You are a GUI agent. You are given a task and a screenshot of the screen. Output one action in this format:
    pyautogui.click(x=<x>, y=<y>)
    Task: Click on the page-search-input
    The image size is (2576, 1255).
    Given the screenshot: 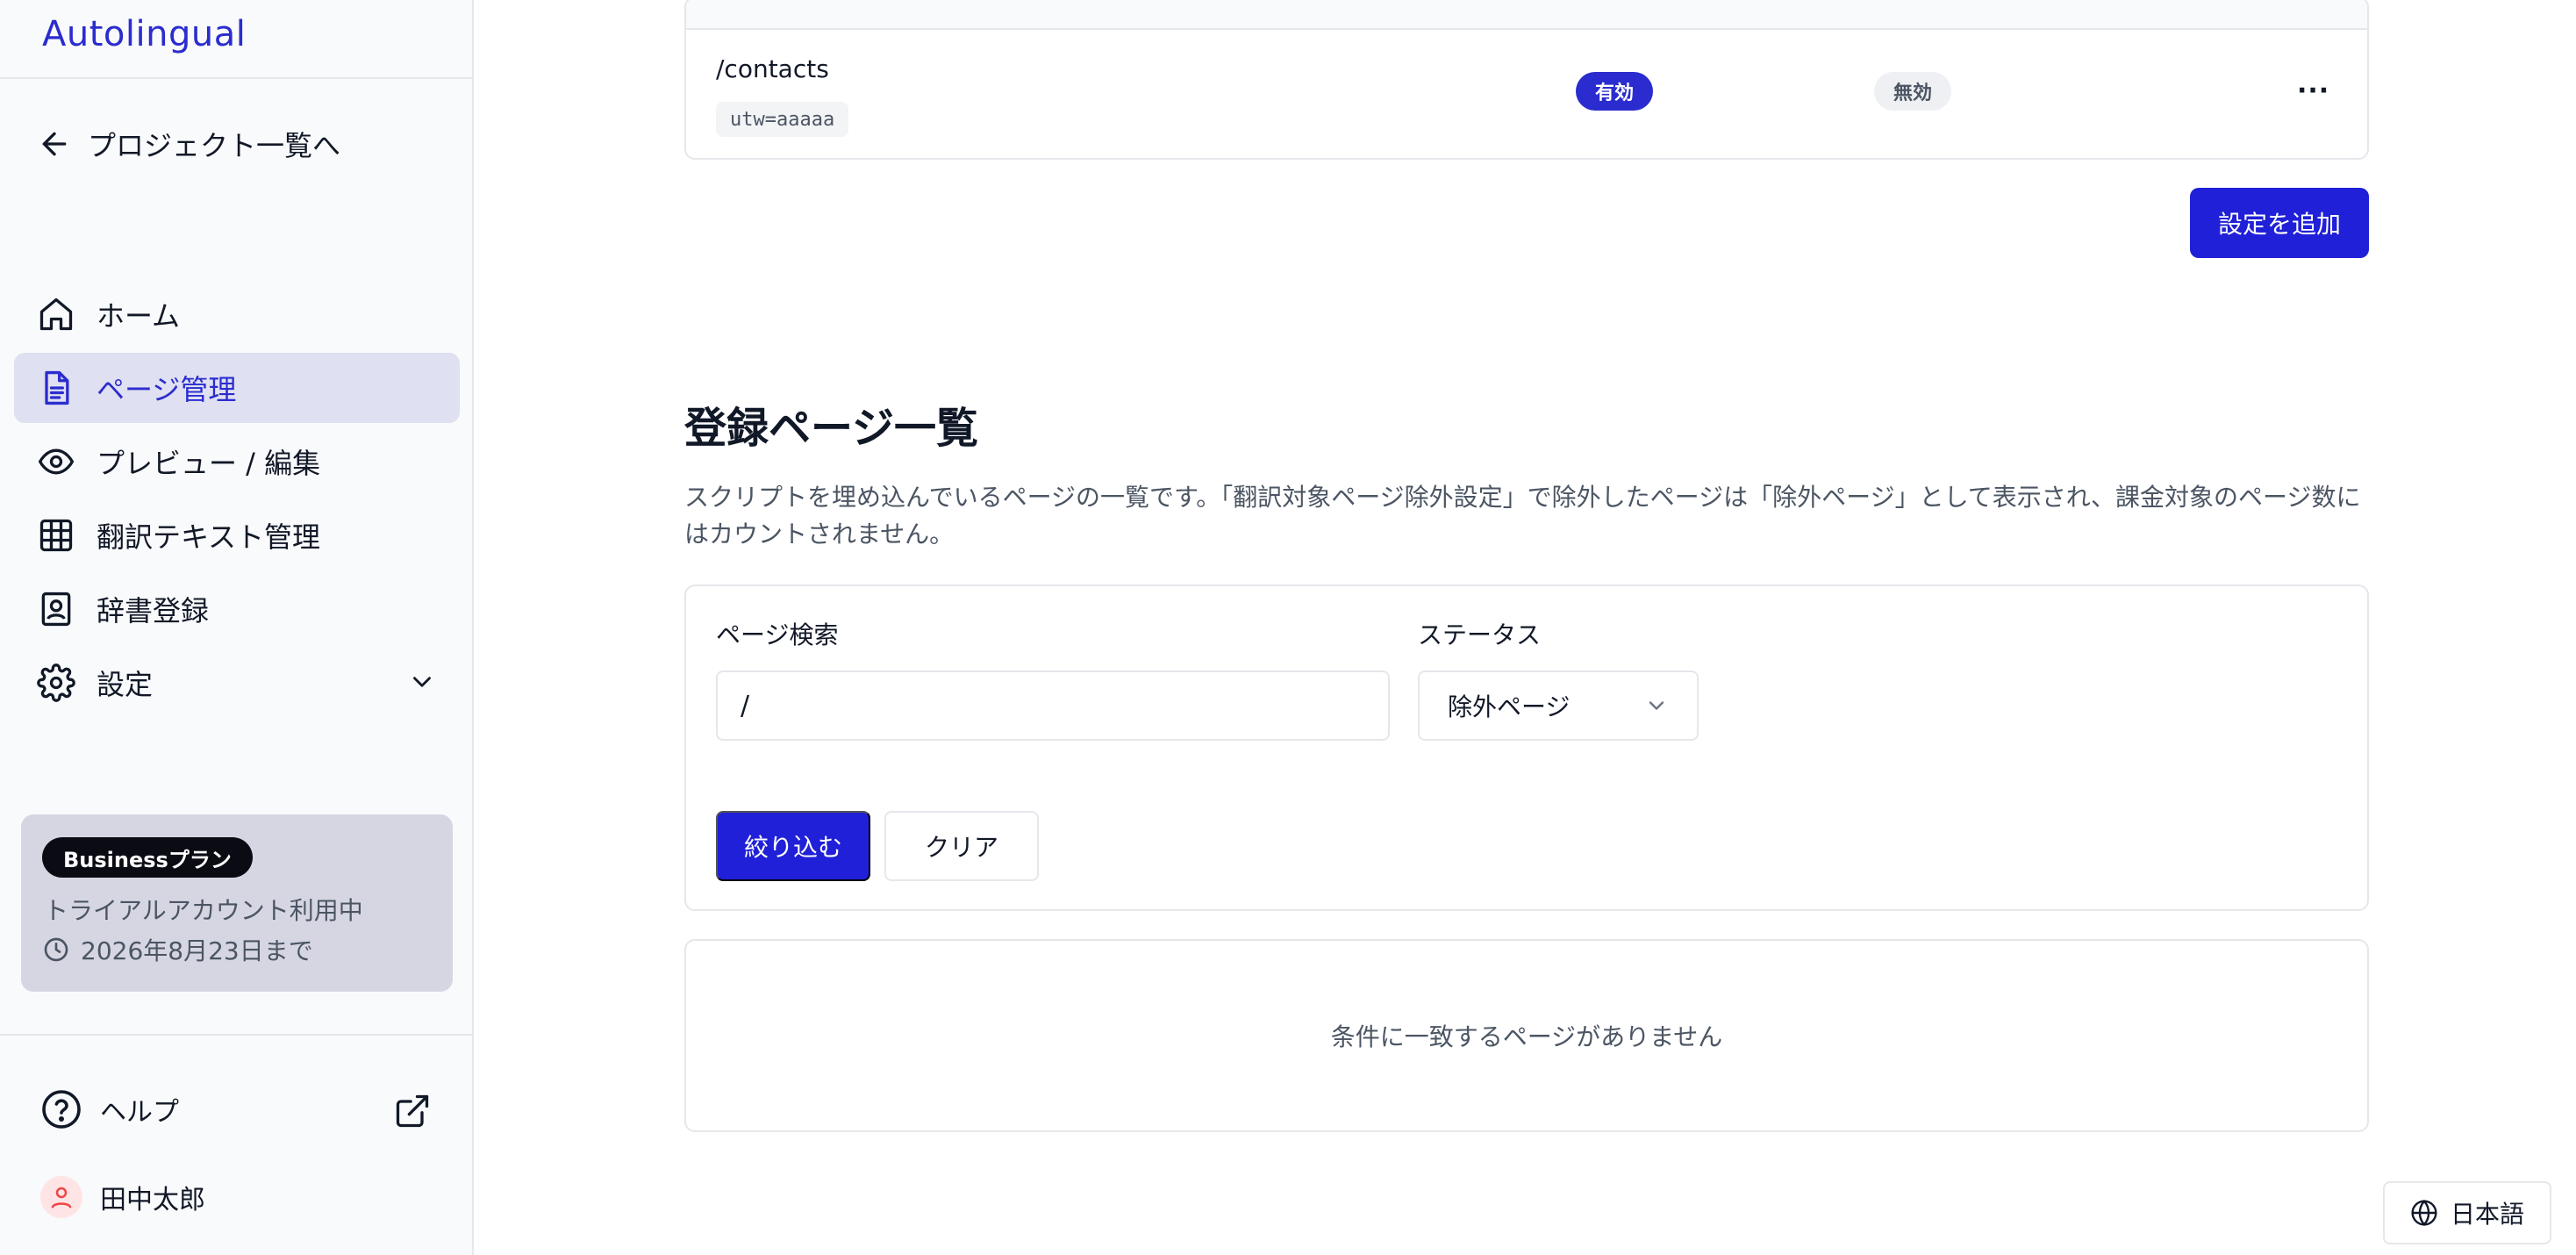 What is the action you would take?
    pyautogui.click(x=1053, y=706)
    